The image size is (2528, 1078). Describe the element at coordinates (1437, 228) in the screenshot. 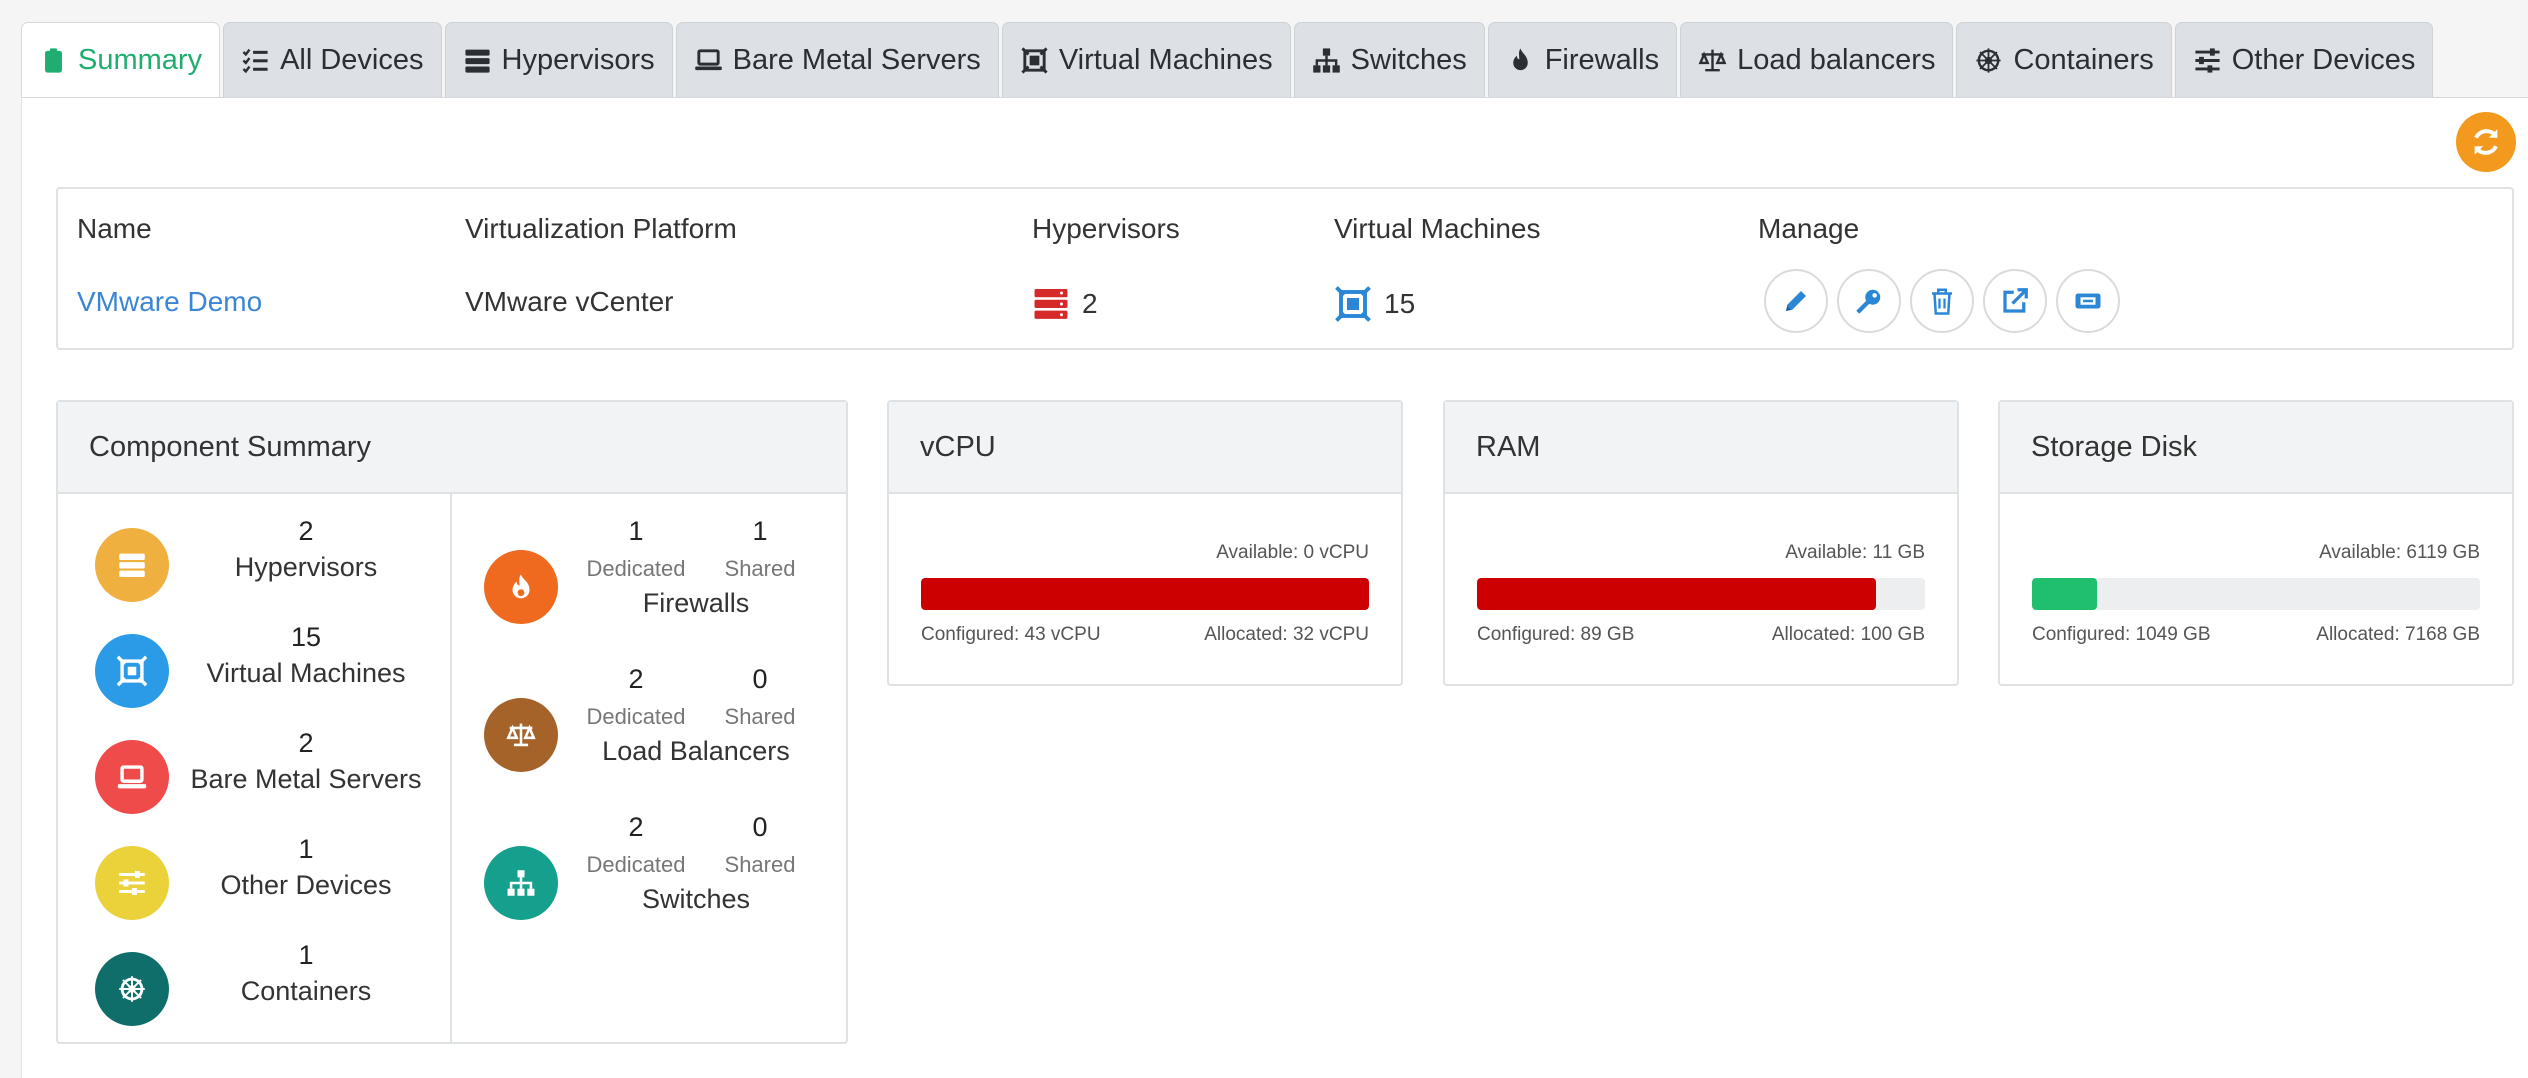

I see `header-vms: Virtual Machines` at that location.